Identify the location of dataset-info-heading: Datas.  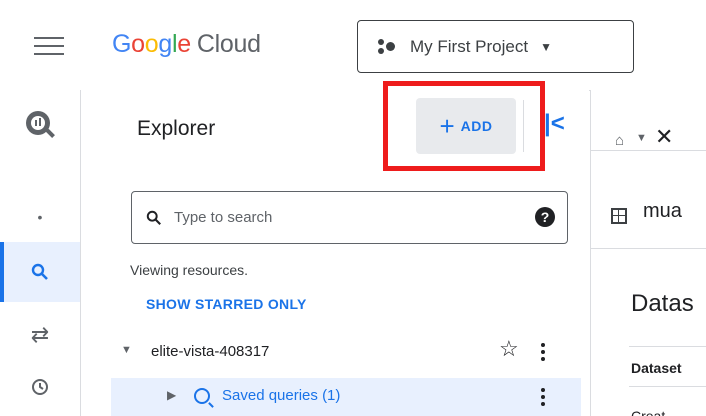
(662, 303).